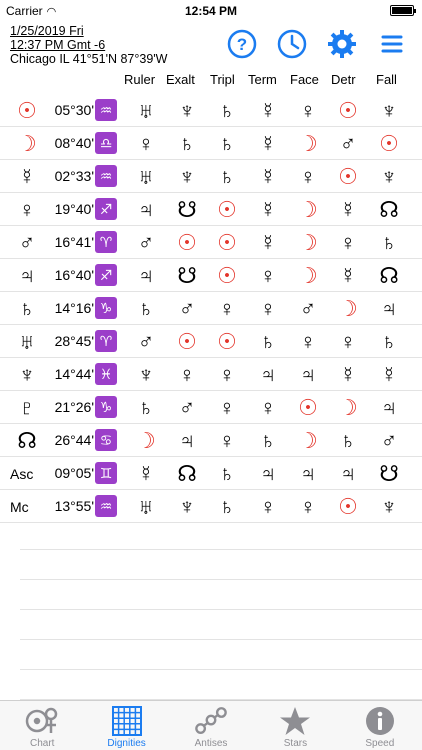 Image resolution: width=422 pixels, height=750 pixels. I want to click on dignity-cell-detr: ♀, so click(348, 242).